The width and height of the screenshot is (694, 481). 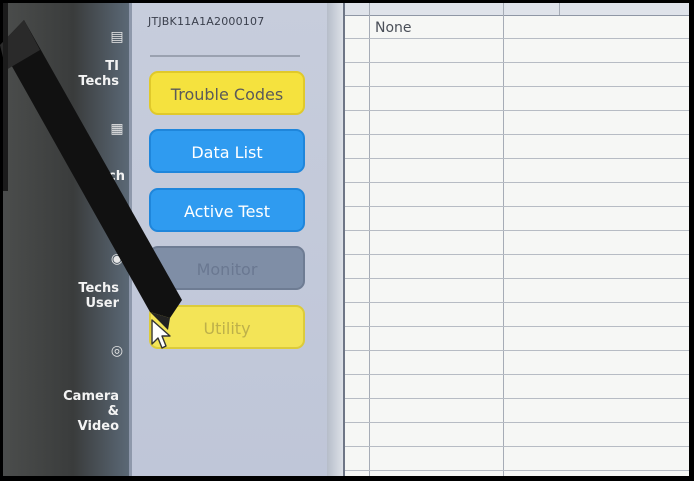 What do you see at coordinates (117, 259) in the screenshot?
I see `user-icon: ◉` at bounding box center [117, 259].